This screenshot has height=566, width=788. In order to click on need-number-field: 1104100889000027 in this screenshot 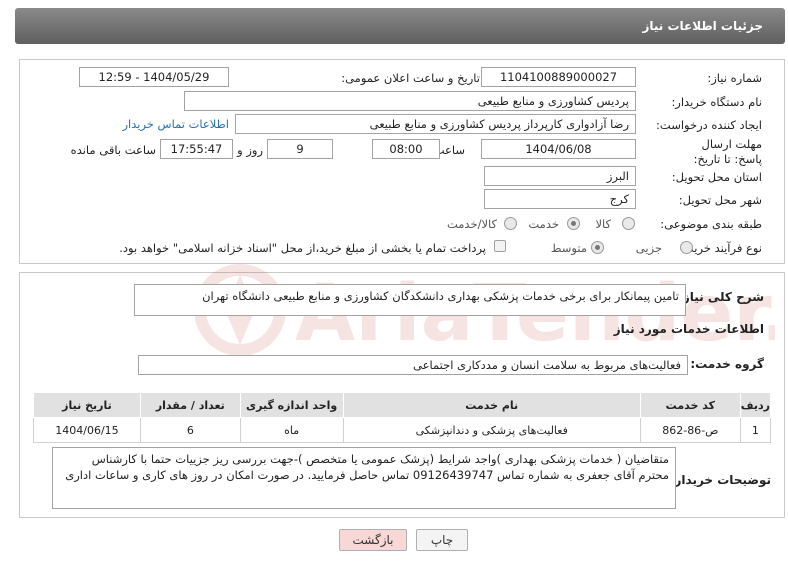, I will do `click(558, 77)`.